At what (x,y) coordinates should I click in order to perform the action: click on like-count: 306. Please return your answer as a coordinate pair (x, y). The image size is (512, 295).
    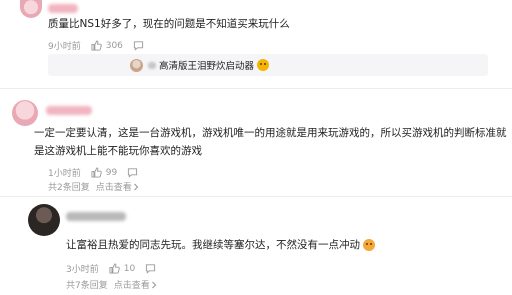
    Looking at the image, I should click on (114, 45).